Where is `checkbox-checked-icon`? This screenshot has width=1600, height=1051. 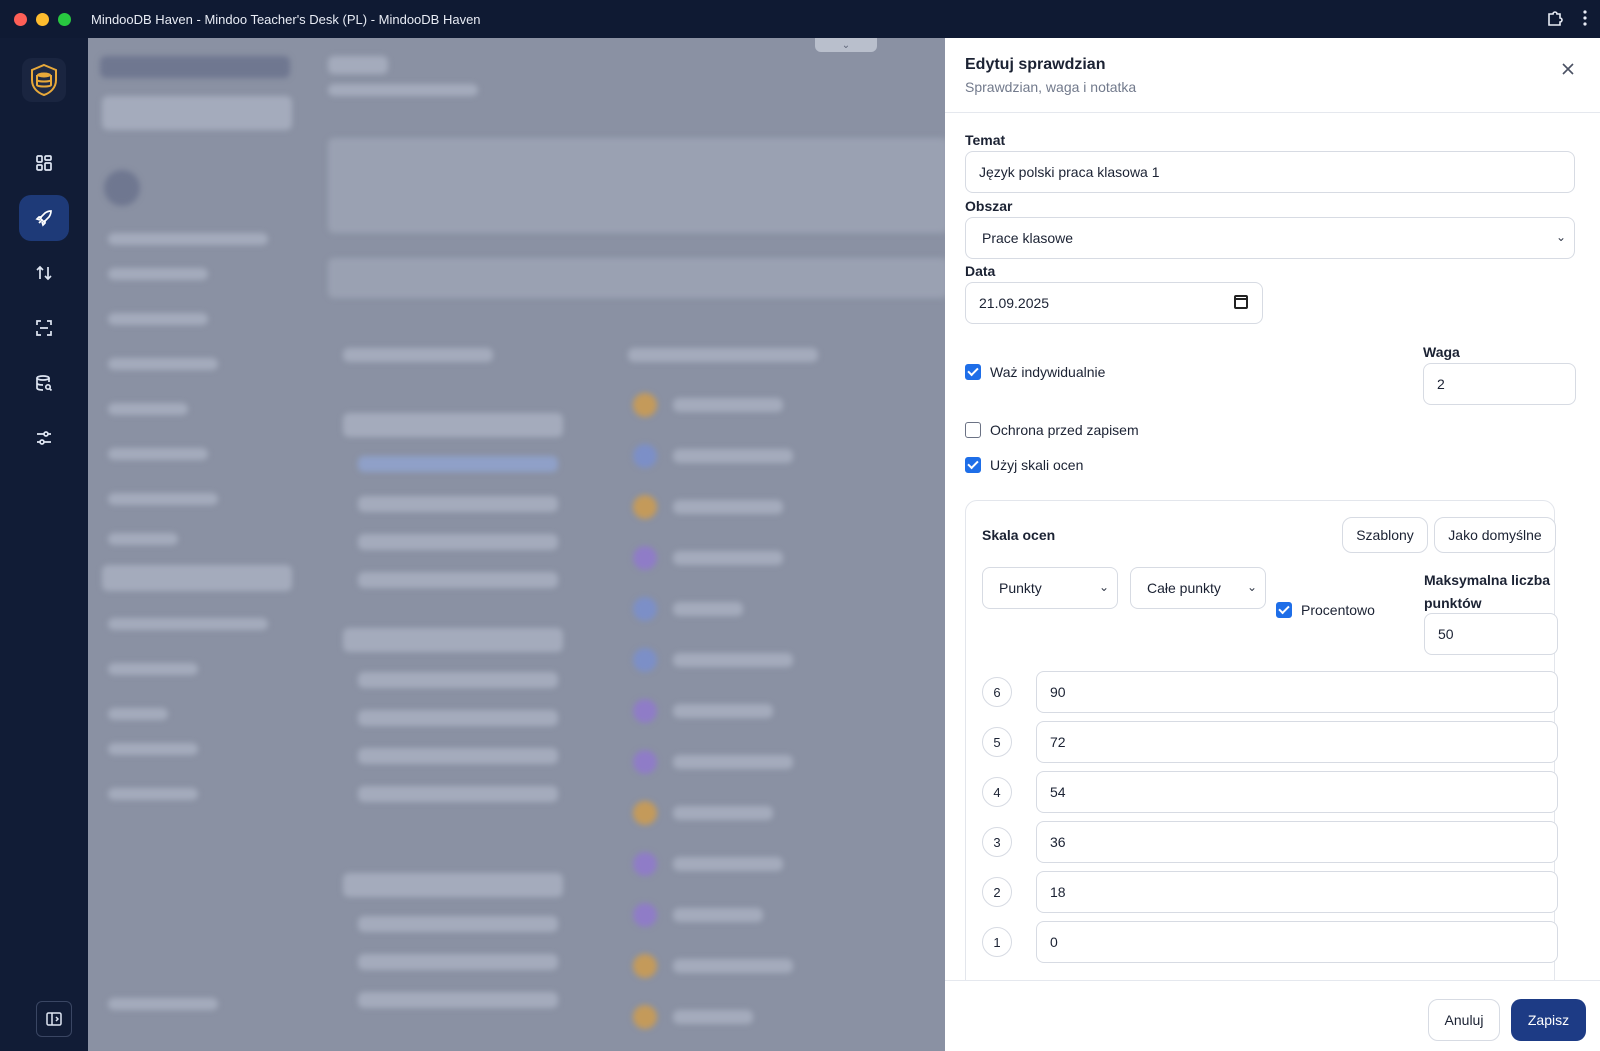
checkbox-checked-icon is located at coordinates (1284, 610).